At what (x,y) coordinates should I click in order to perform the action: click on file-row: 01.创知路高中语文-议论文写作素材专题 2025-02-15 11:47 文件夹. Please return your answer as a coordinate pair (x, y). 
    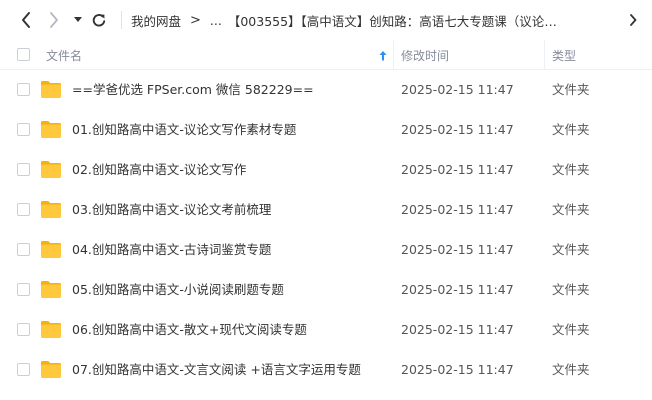
    Looking at the image, I should click on (326, 130).